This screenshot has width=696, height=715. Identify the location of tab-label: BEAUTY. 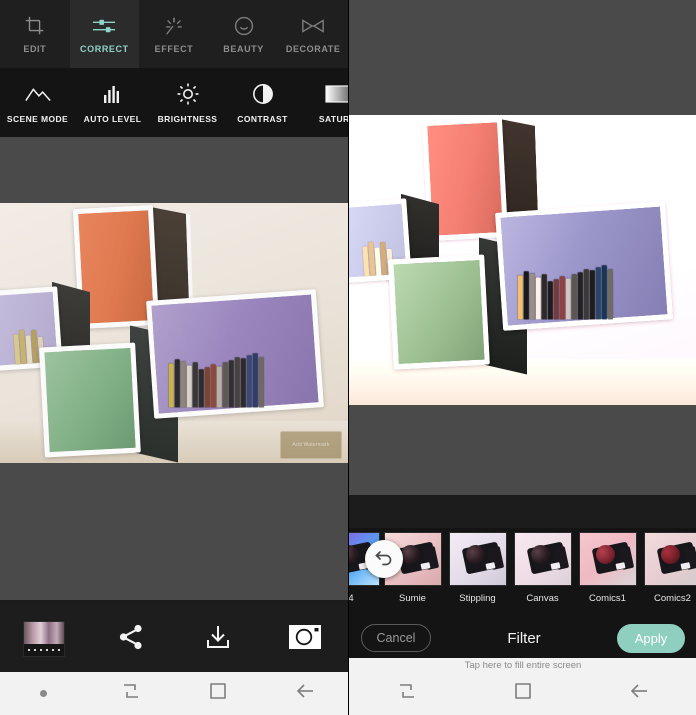
(243, 49).